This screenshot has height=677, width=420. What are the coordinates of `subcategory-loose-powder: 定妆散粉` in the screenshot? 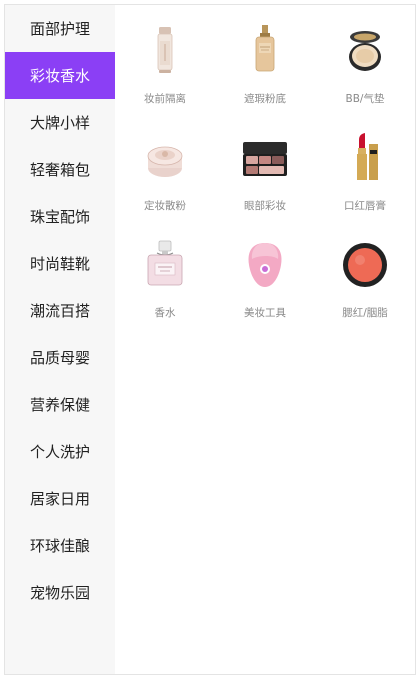 It's located at (165, 181).